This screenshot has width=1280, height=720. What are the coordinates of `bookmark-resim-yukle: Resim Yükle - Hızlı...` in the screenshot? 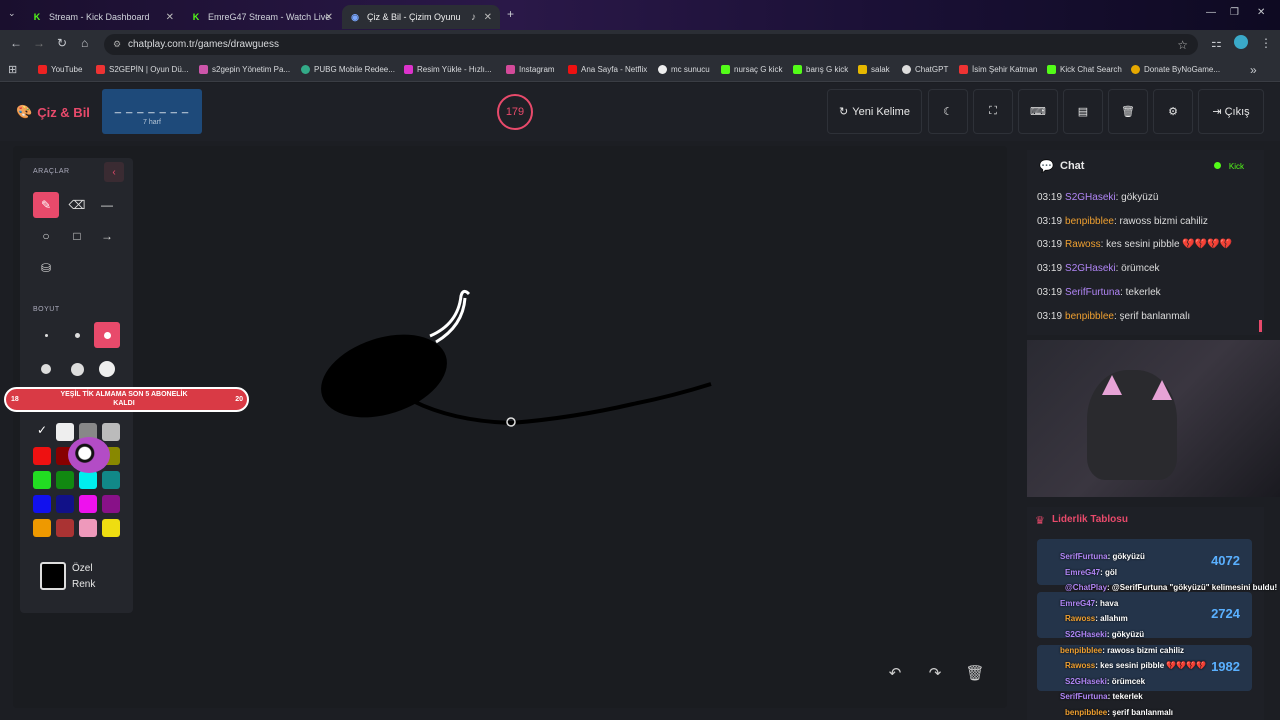 It's located at (448, 69).